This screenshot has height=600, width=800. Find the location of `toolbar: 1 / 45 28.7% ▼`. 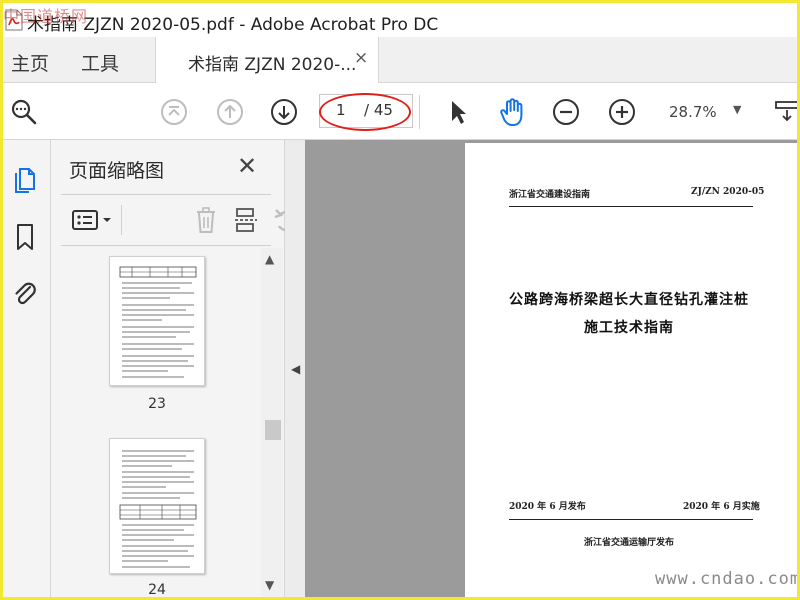

toolbar: 1 / 45 28.7% ▼ is located at coordinates (400, 111).